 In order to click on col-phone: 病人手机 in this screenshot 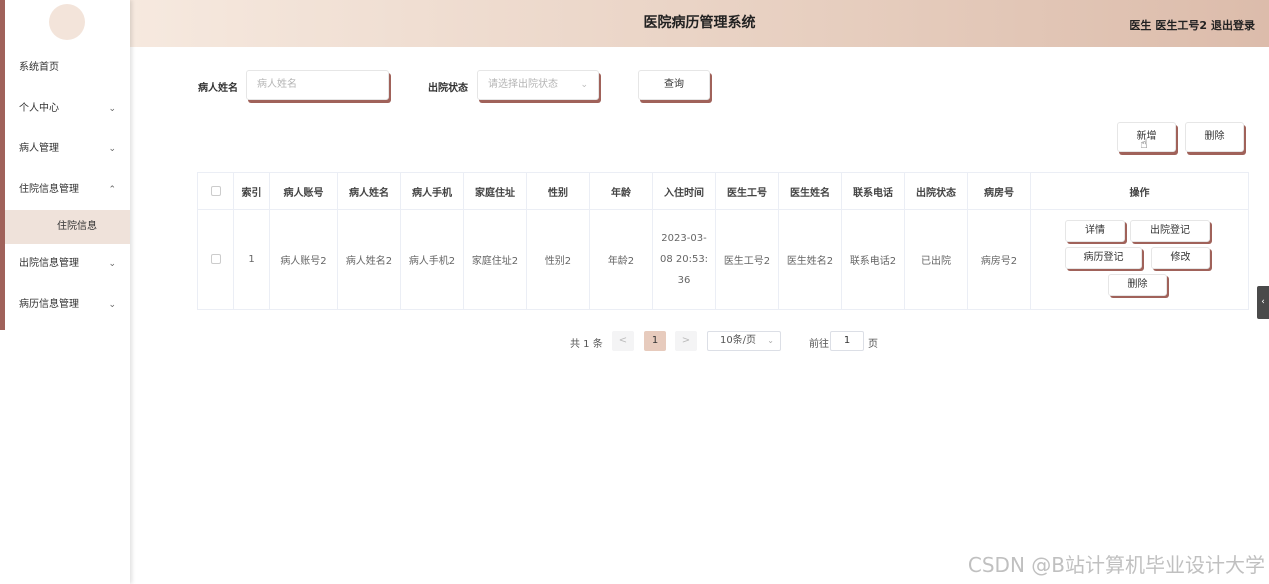, I will do `click(432, 191)`.